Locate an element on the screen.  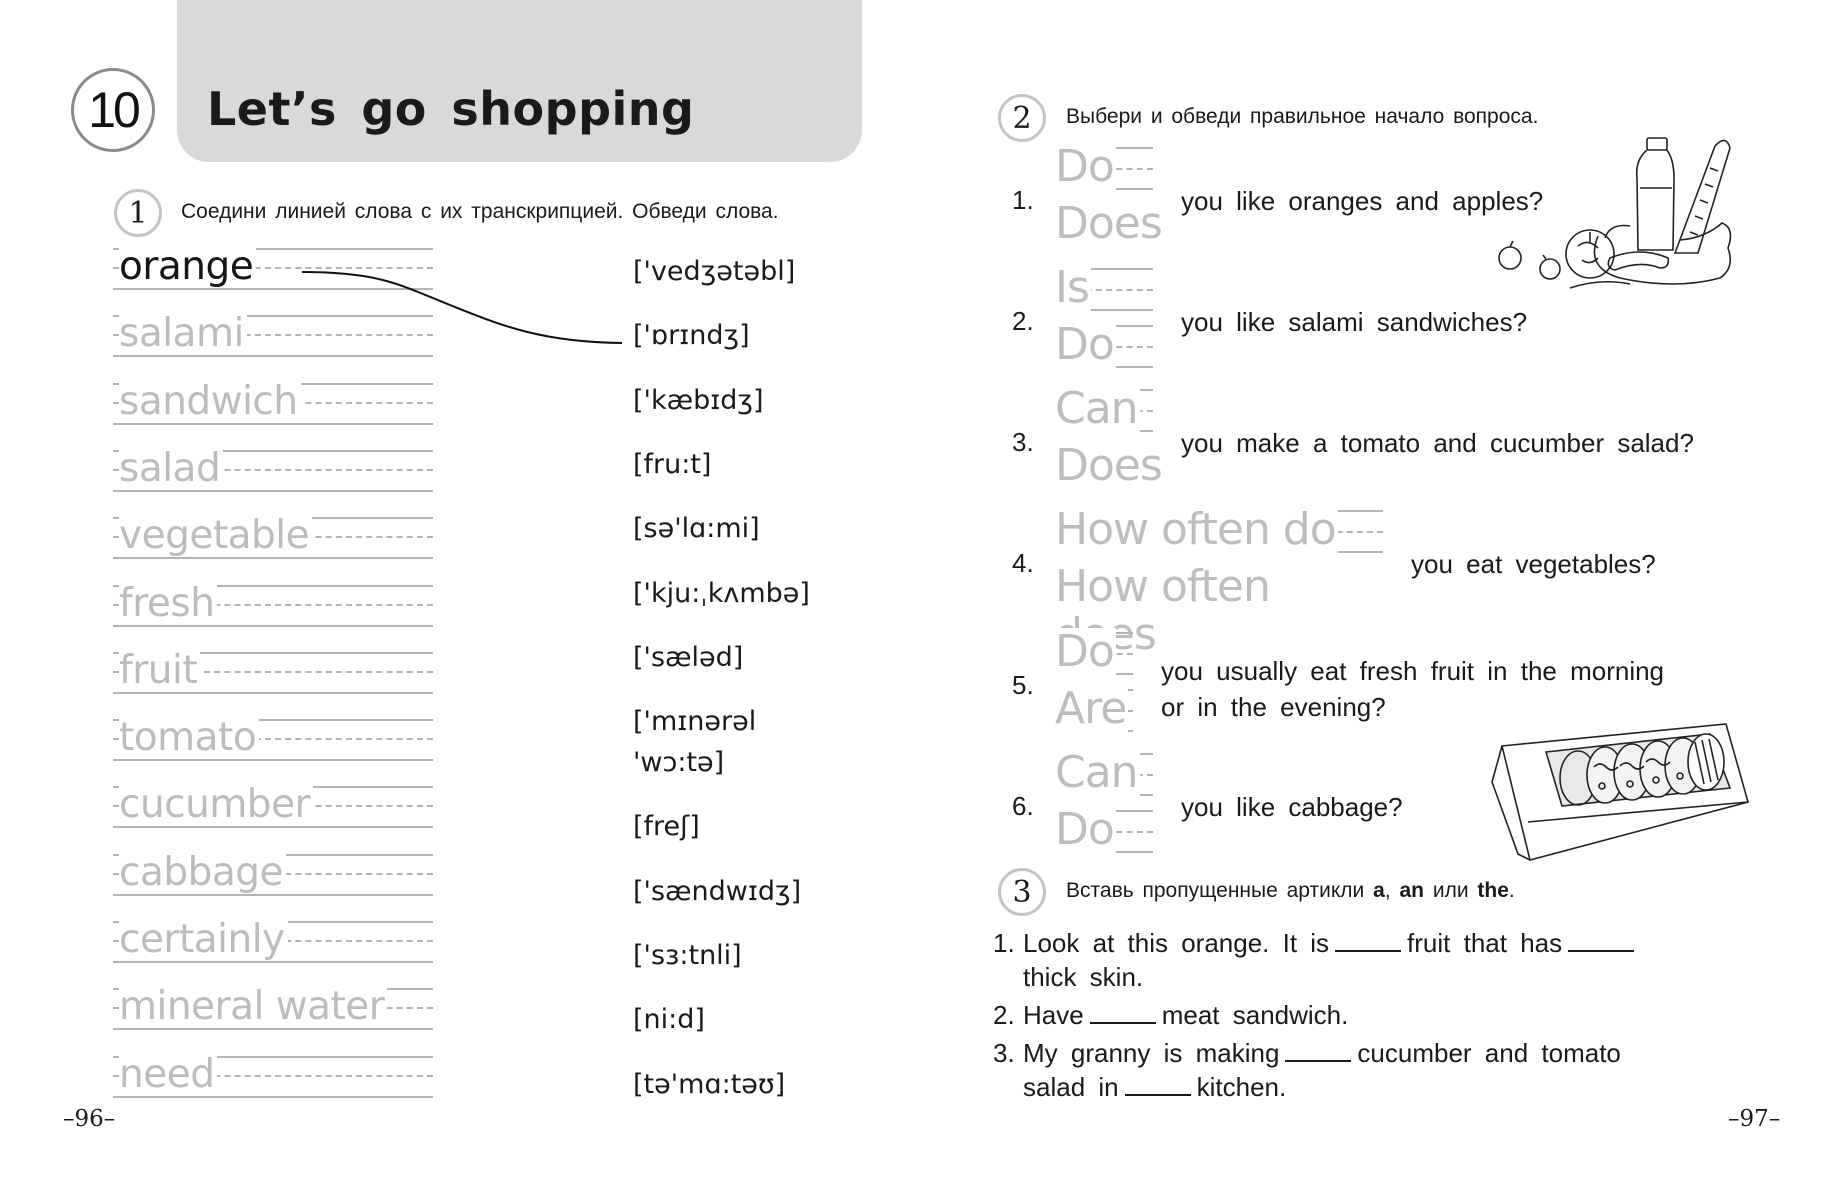
word-row: mineral water is located at coordinates (273, 1008).